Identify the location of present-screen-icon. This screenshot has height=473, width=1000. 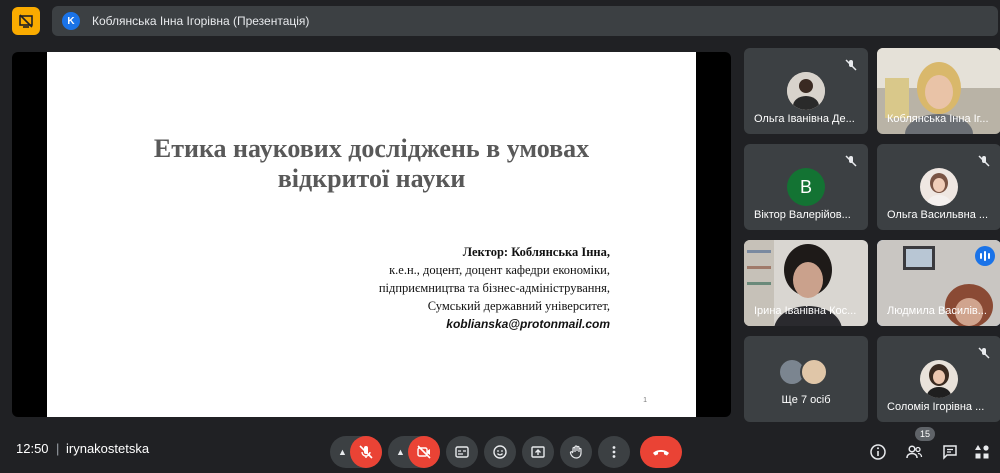
(538, 452).